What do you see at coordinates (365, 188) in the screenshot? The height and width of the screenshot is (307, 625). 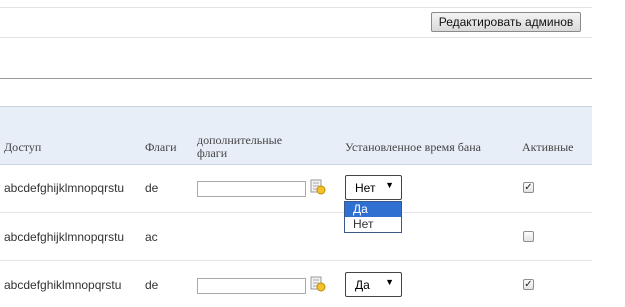 I see `ban-time-select-value: Нет` at bounding box center [365, 188].